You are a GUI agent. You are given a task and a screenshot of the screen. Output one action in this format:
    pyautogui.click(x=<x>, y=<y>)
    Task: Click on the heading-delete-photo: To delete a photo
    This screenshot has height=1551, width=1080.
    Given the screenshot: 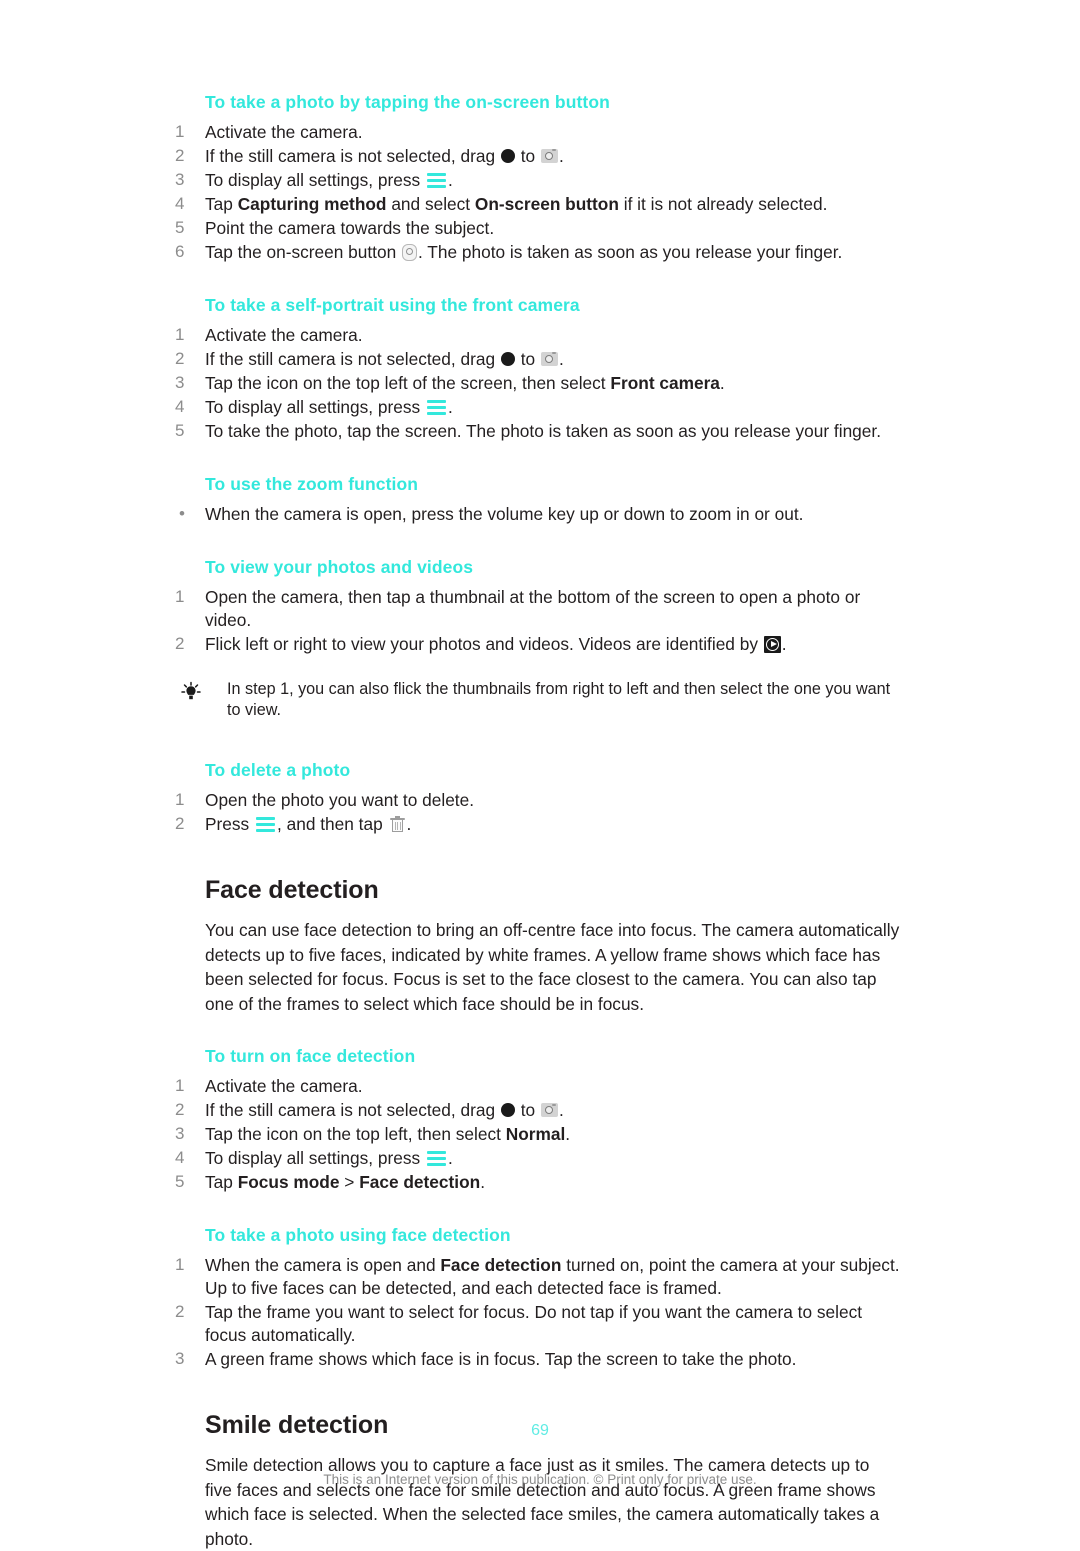 What is the action you would take?
    pyautogui.click(x=278, y=770)
    